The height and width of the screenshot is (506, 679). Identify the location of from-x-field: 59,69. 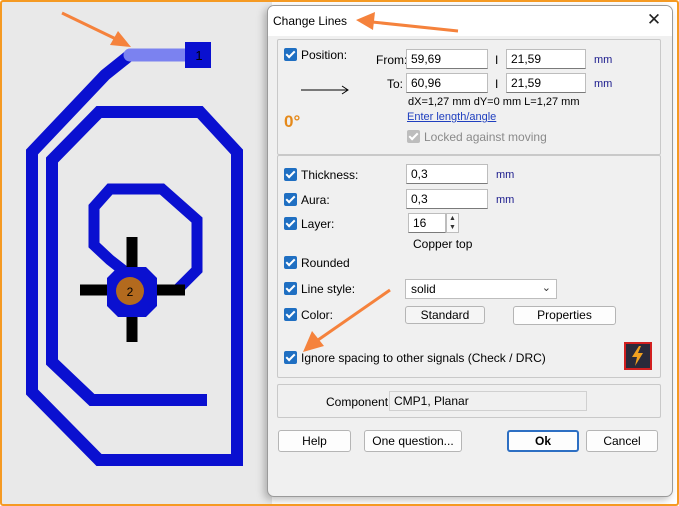
(447, 59).